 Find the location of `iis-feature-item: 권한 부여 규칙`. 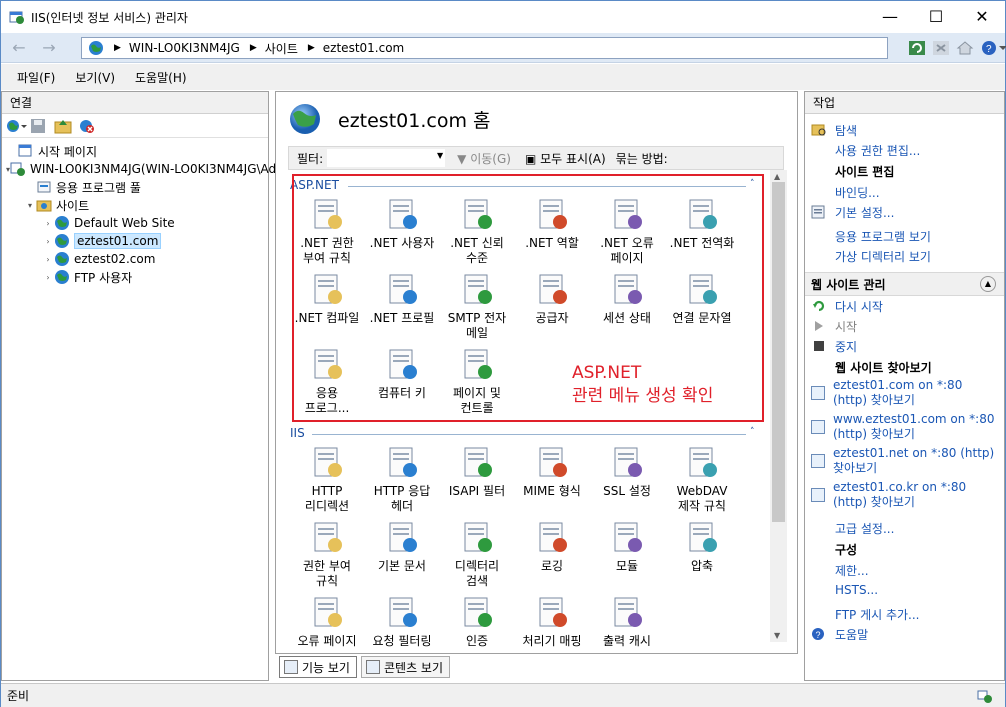

iis-feature-item: 권한 부여 규칙 is located at coordinates (327, 554).